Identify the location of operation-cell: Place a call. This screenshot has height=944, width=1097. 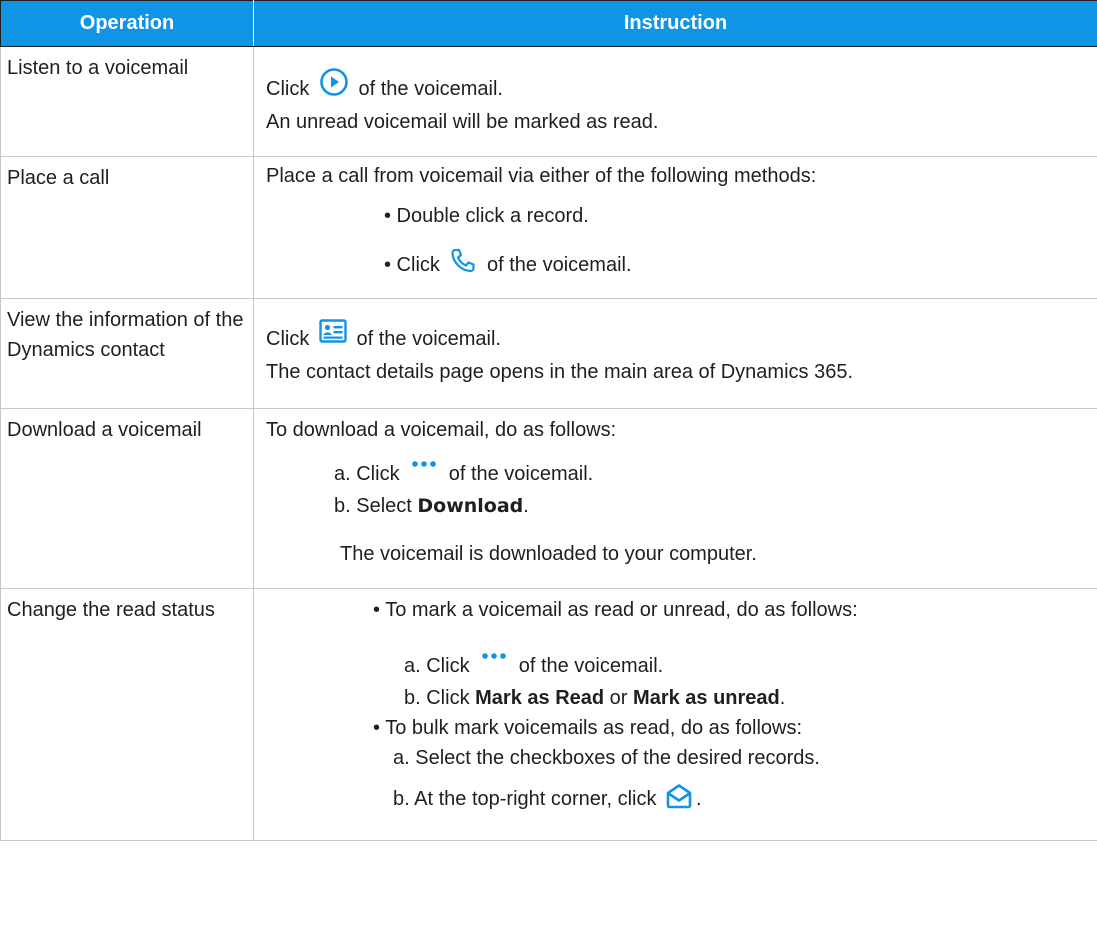
(127, 227).